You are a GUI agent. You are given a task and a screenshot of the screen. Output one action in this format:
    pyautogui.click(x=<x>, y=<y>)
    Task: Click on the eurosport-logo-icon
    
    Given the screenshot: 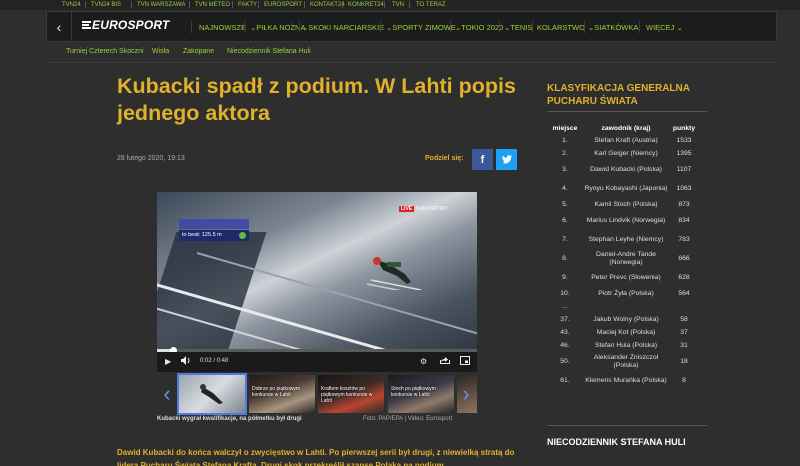 What is the action you would take?
    pyautogui.click(x=86, y=25)
    